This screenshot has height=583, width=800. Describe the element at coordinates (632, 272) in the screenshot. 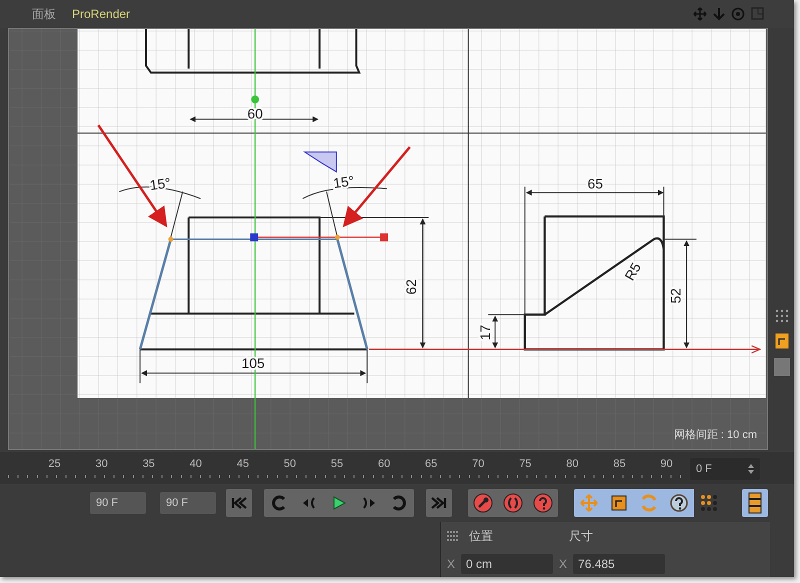

I see `dimension-label: R5` at that location.